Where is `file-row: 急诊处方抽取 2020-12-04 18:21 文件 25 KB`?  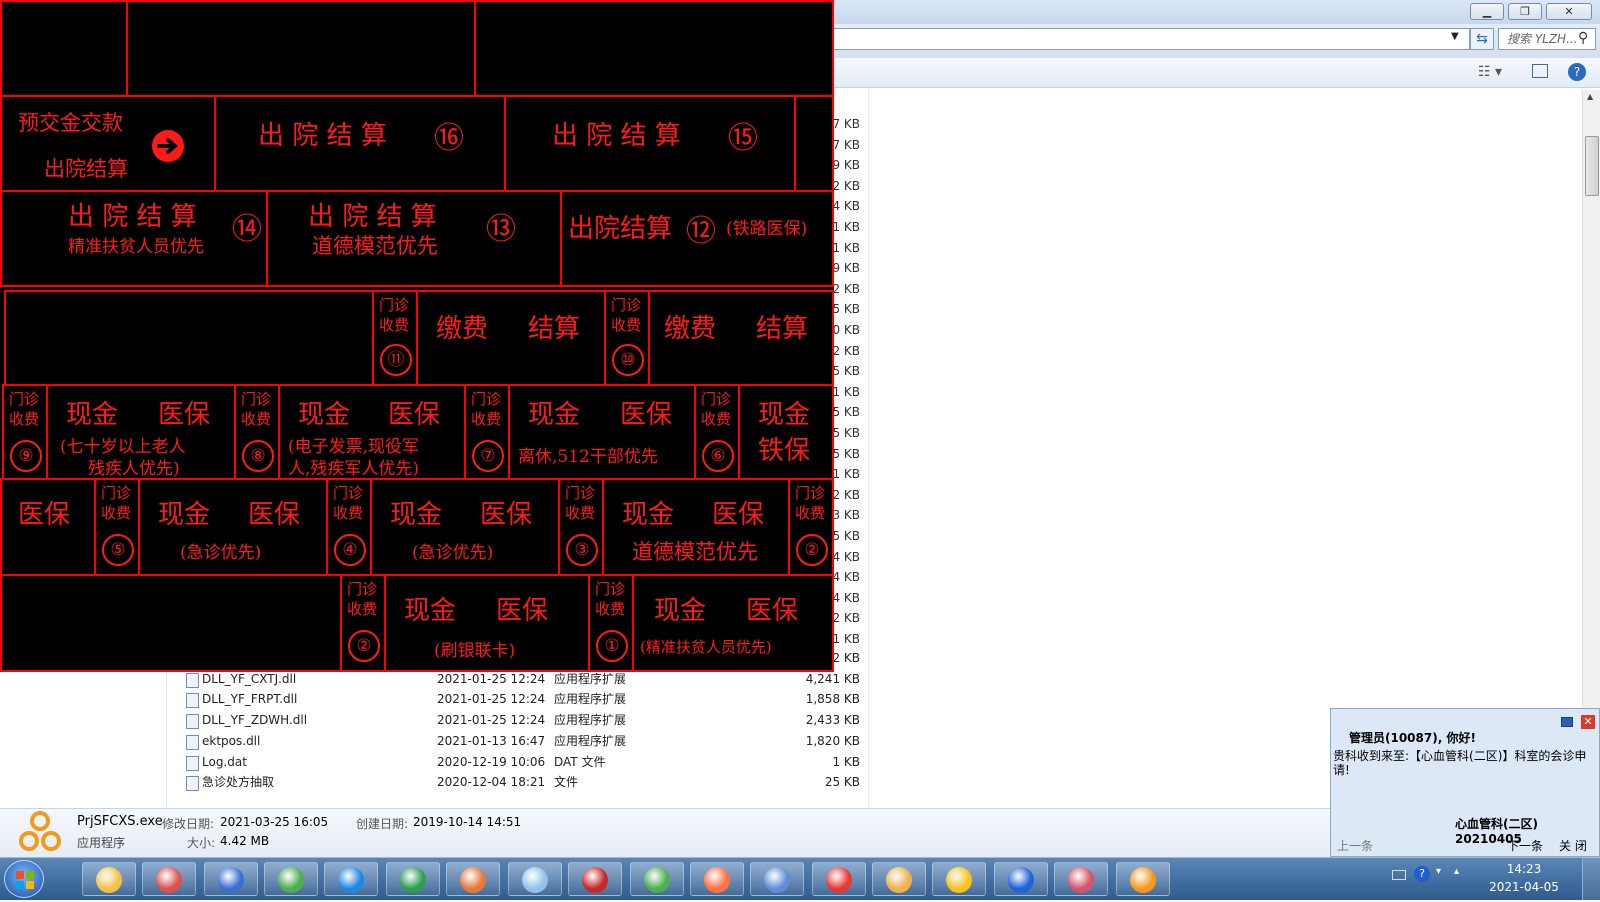
file-row: 急诊处方抽取 2020-12-04 18:21 文件 25 KB is located at coordinates (531, 782).